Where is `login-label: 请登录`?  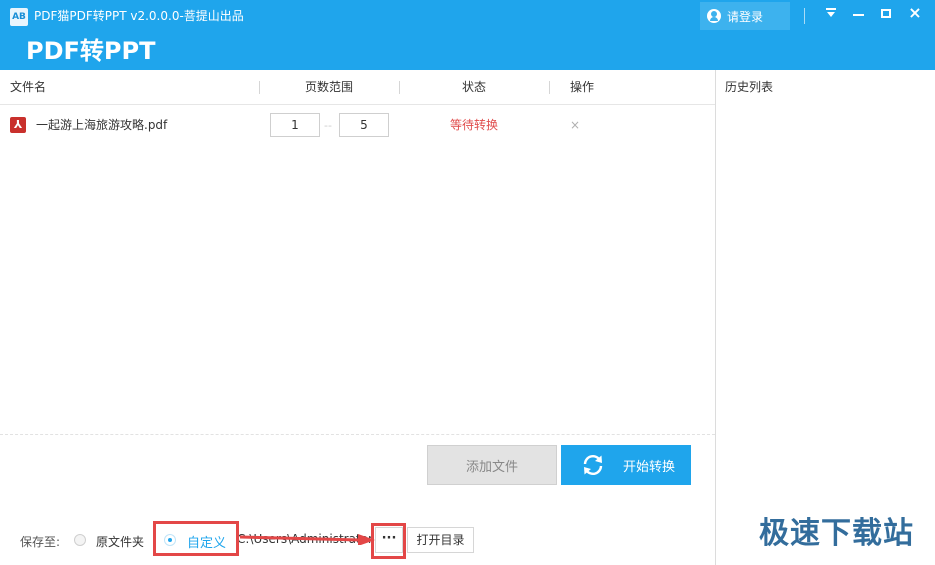 login-label: 请登录 is located at coordinates (745, 16).